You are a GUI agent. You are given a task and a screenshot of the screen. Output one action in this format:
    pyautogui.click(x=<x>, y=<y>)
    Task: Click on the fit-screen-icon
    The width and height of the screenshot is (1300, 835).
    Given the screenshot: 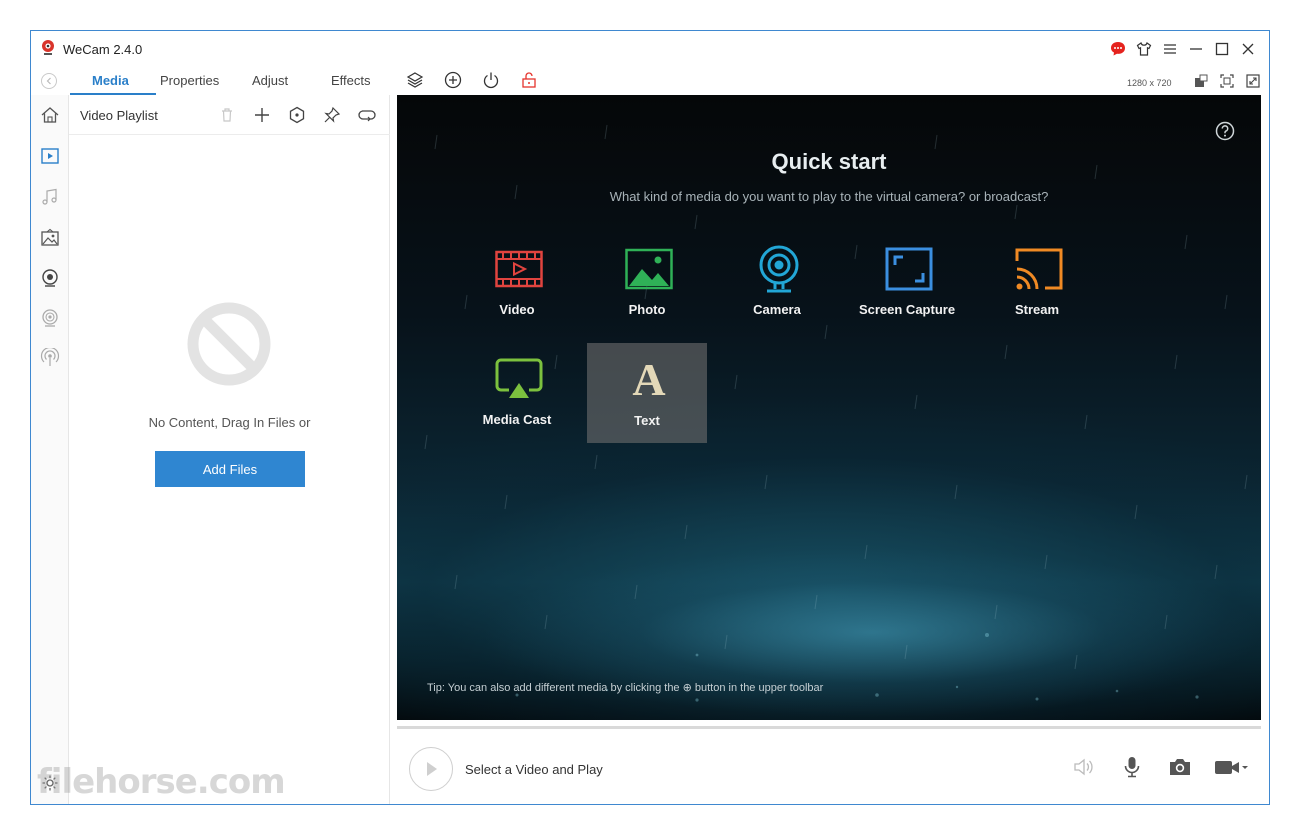 What is the action you would take?
    pyautogui.click(x=1227, y=81)
    